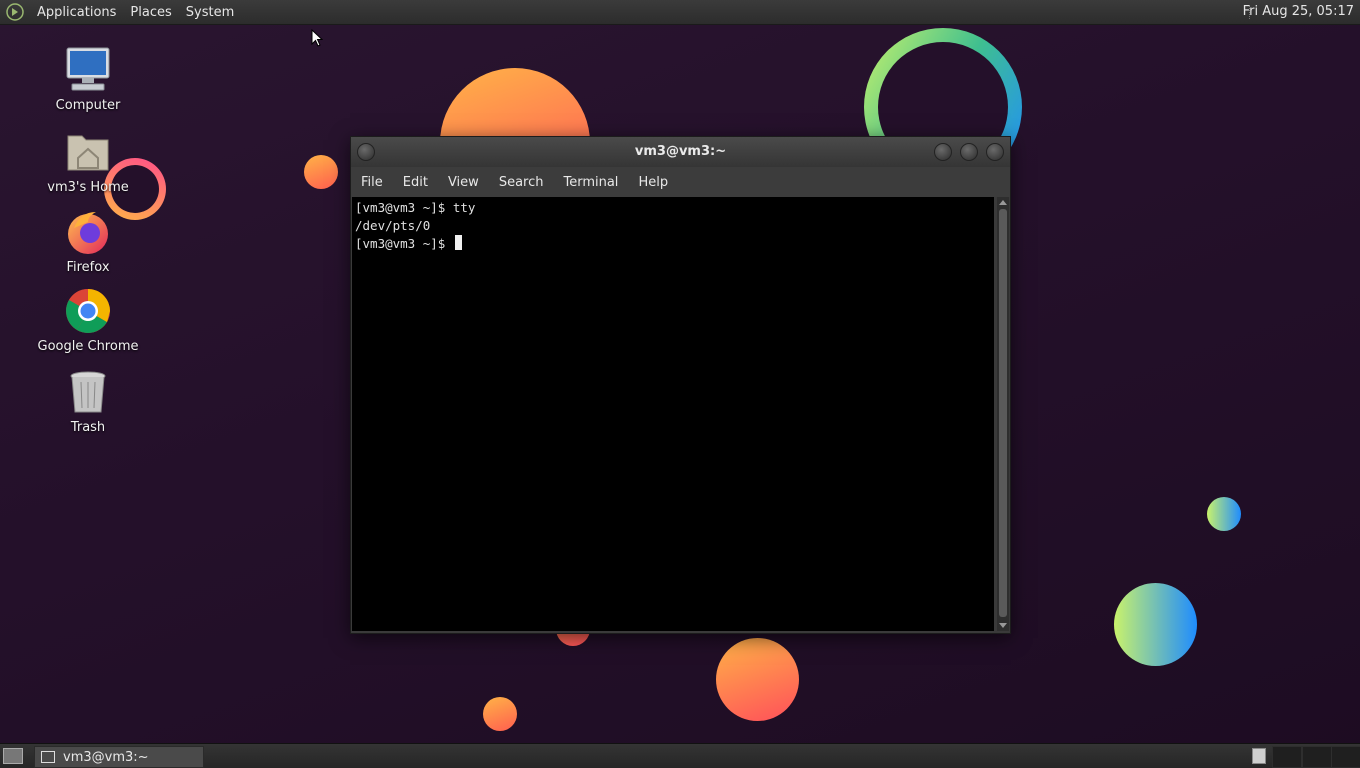 The width and height of the screenshot is (1360, 768). Describe the element at coordinates (15, 12) in the screenshot. I see `distro-logo-icon` at that location.